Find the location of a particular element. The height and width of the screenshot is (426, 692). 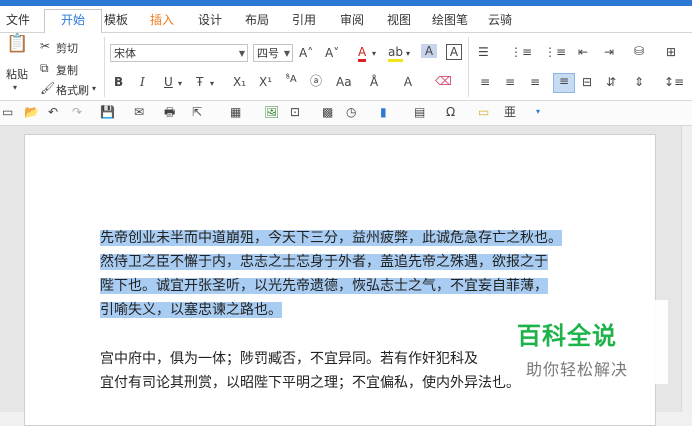

highlight-dropdown-icon: ▾ is located at coordinates (408, 54).